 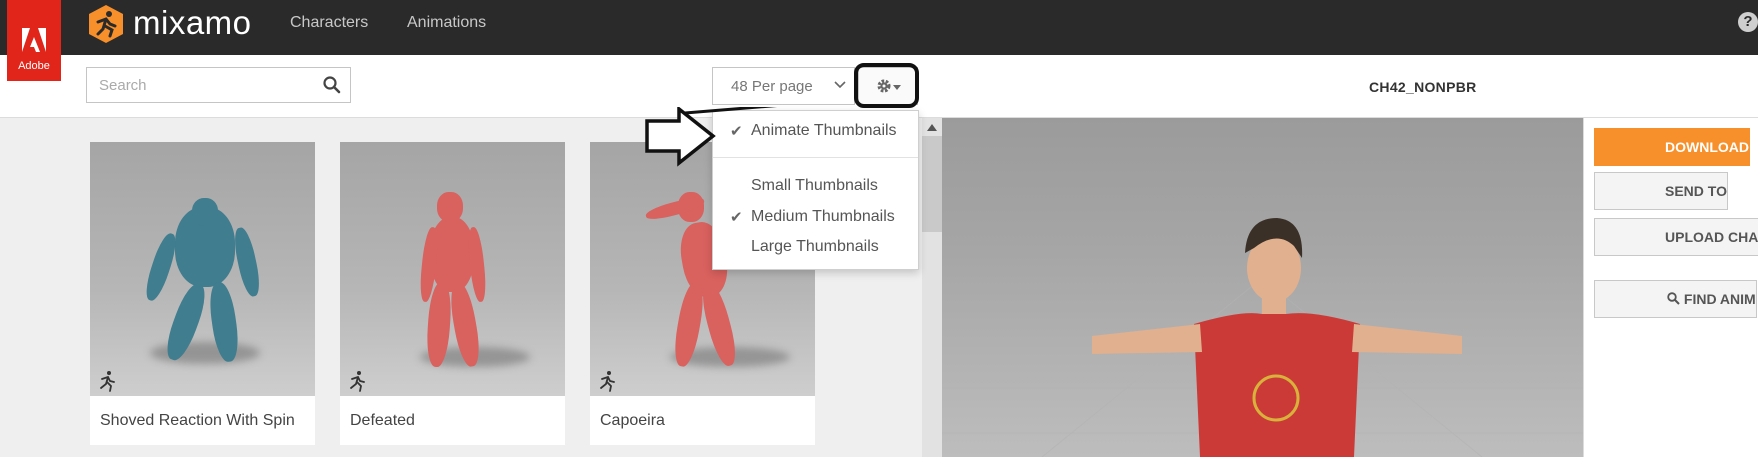 I want to click on scroll-up-arrow-icon, so click(x=932, y=127).